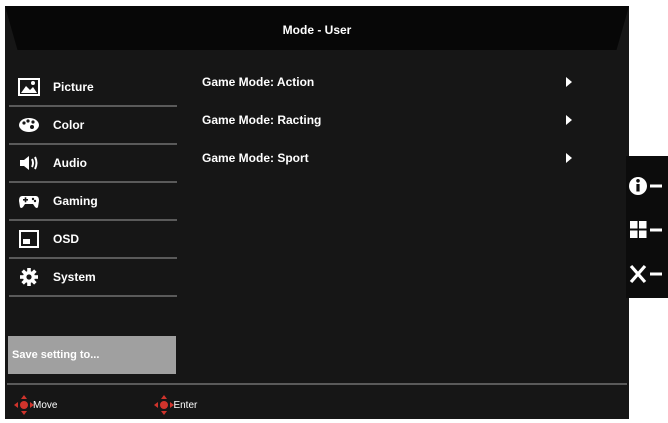 The height and width of the screenshot is (423, 668). I want to click on sidebar-item-osd: OSD, so click(93, 240).